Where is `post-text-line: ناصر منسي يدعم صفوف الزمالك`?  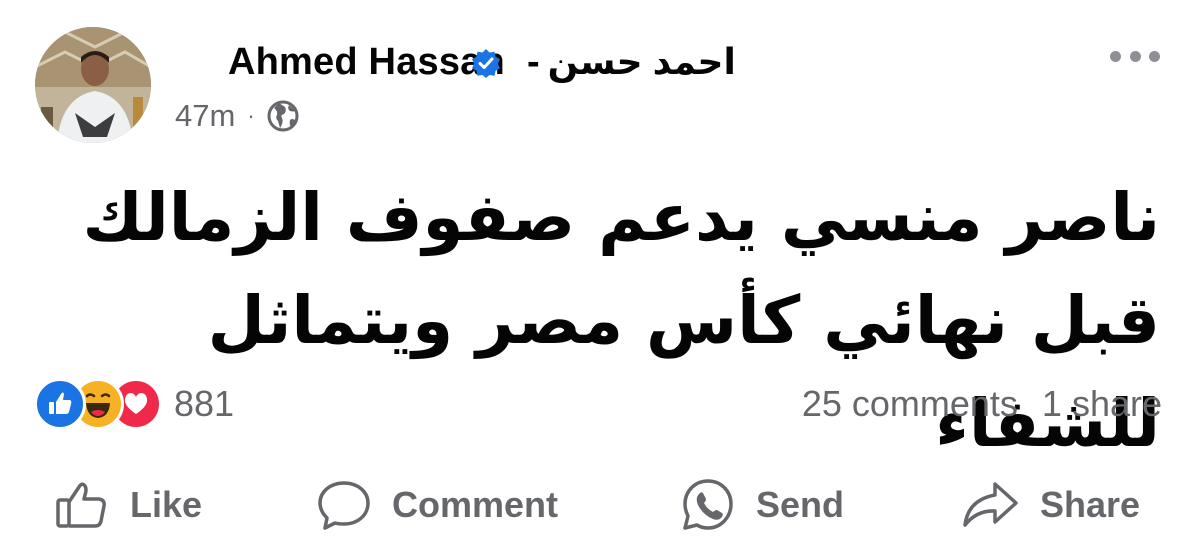 post-text-line: ناصر منسي يدعم صفوف الزمالك is located at coordinates (621, 217).